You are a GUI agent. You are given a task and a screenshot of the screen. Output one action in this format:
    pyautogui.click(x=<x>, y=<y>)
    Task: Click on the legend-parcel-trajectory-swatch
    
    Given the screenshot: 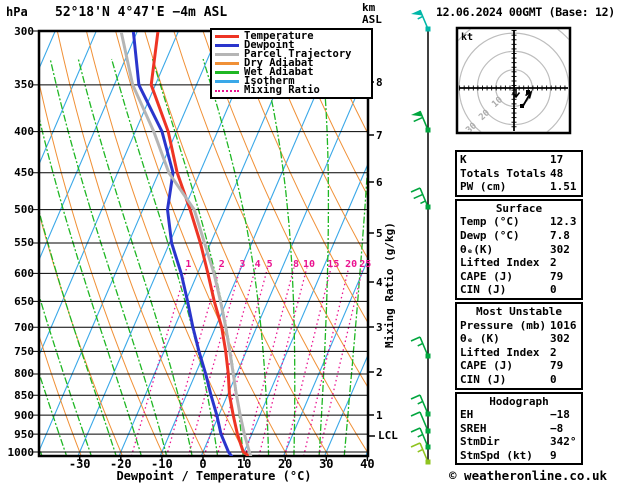 What is the action you would take?
    pyautogui.click(x=227, y=54)
    